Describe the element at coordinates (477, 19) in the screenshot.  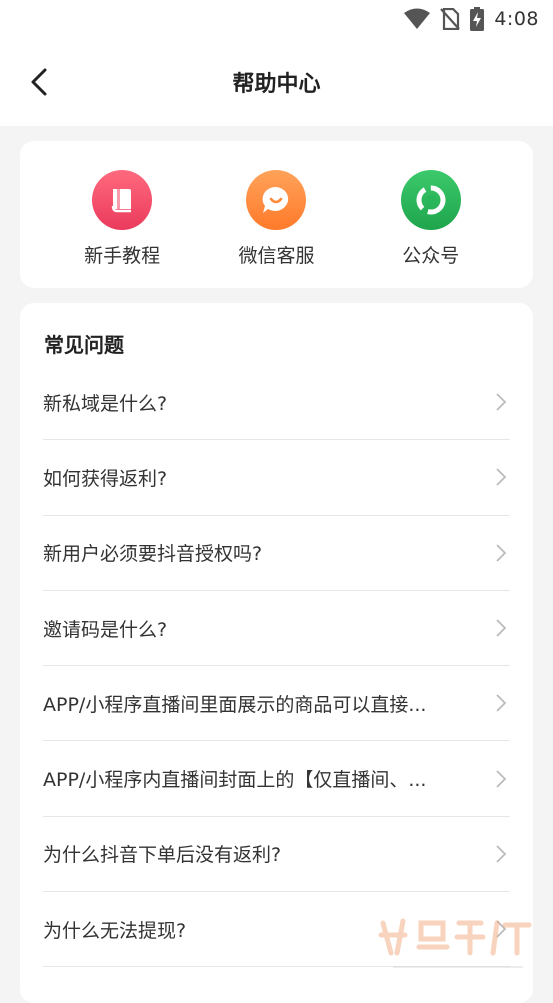
I see `battery-charging-icon` at that location.